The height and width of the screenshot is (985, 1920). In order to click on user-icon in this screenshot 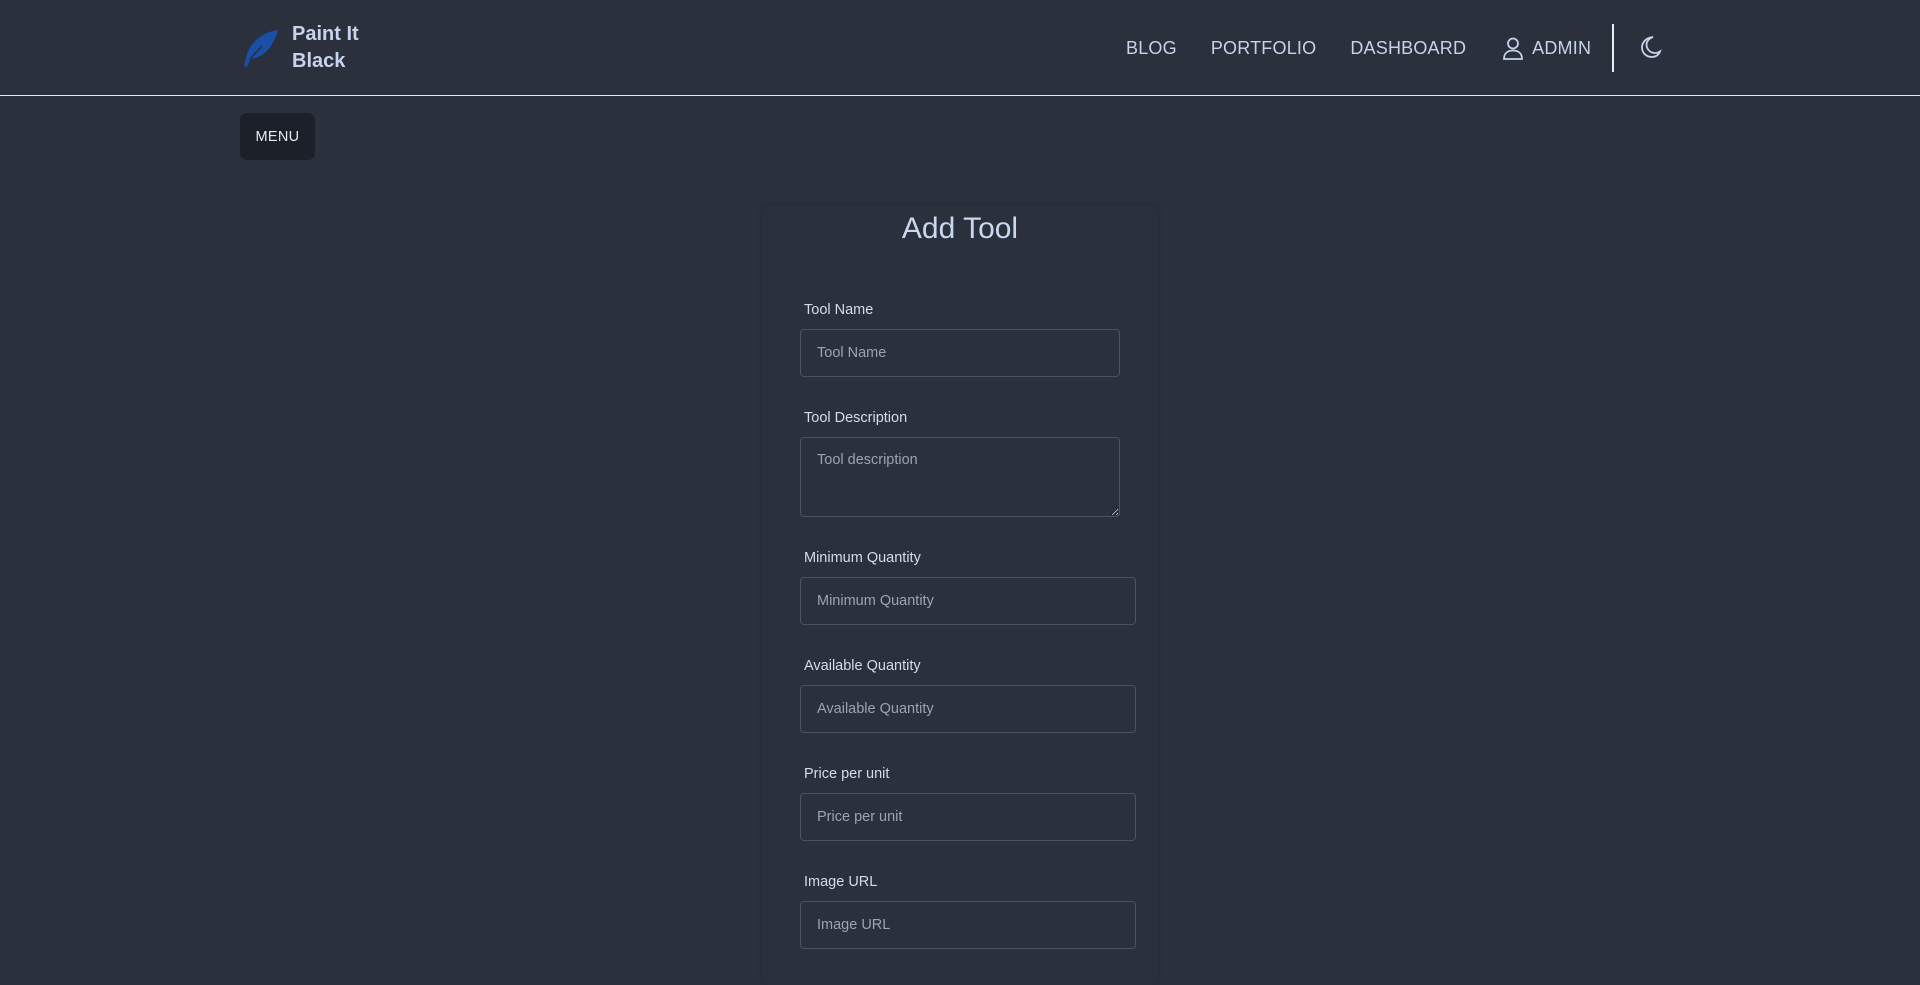, I will do `click(1513, 48)`.